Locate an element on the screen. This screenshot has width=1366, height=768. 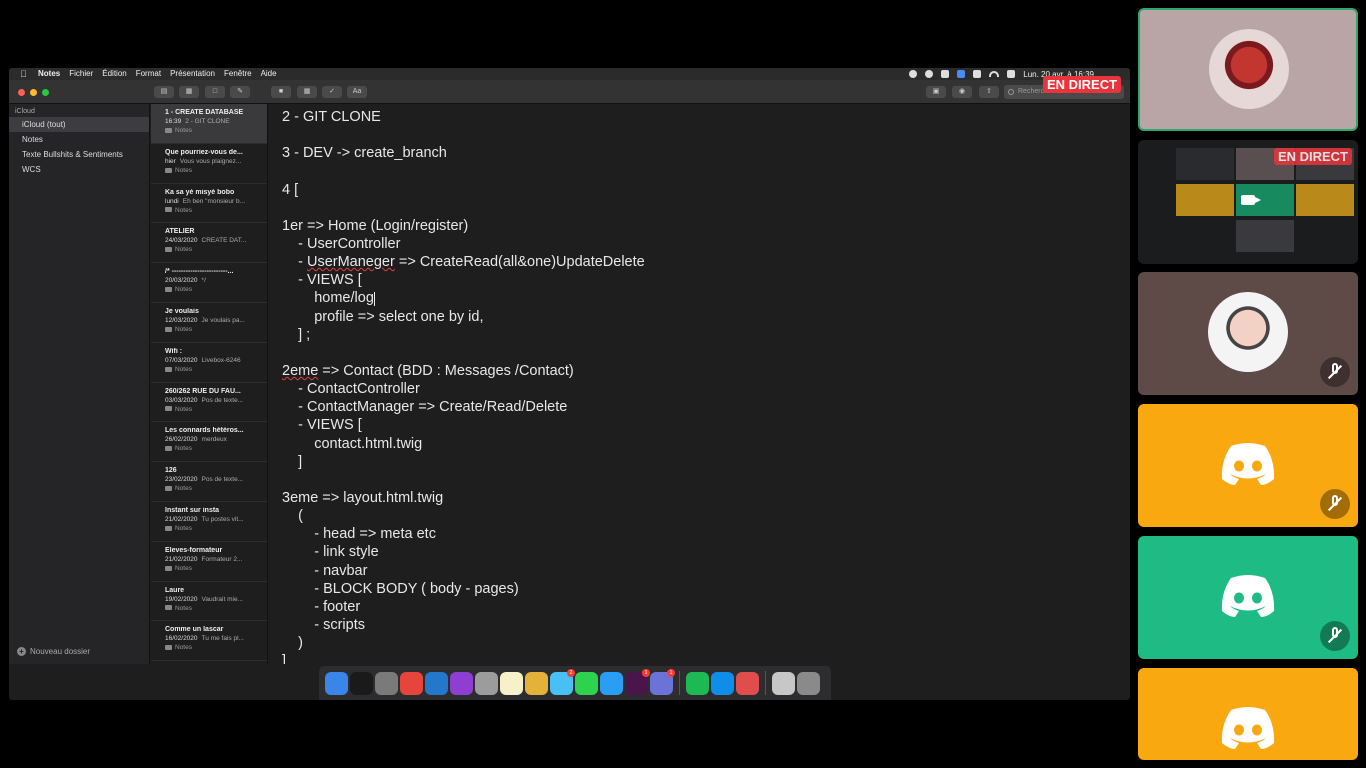
format-button: Aa is located at coordinates (357, 92).